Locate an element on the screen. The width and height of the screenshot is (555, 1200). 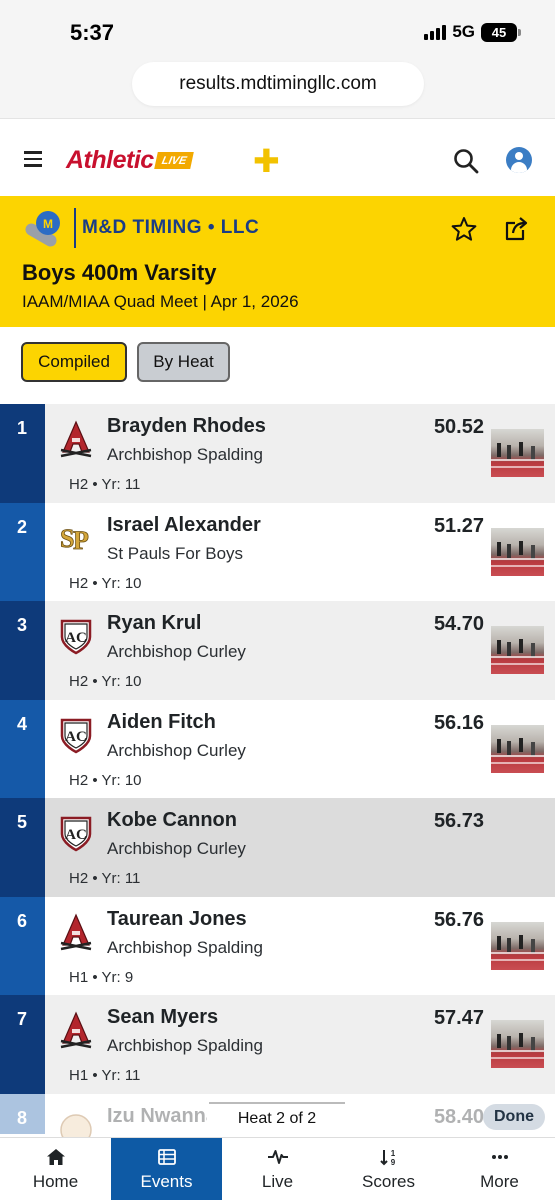
live-icon is located at coordinates (277, 1157).